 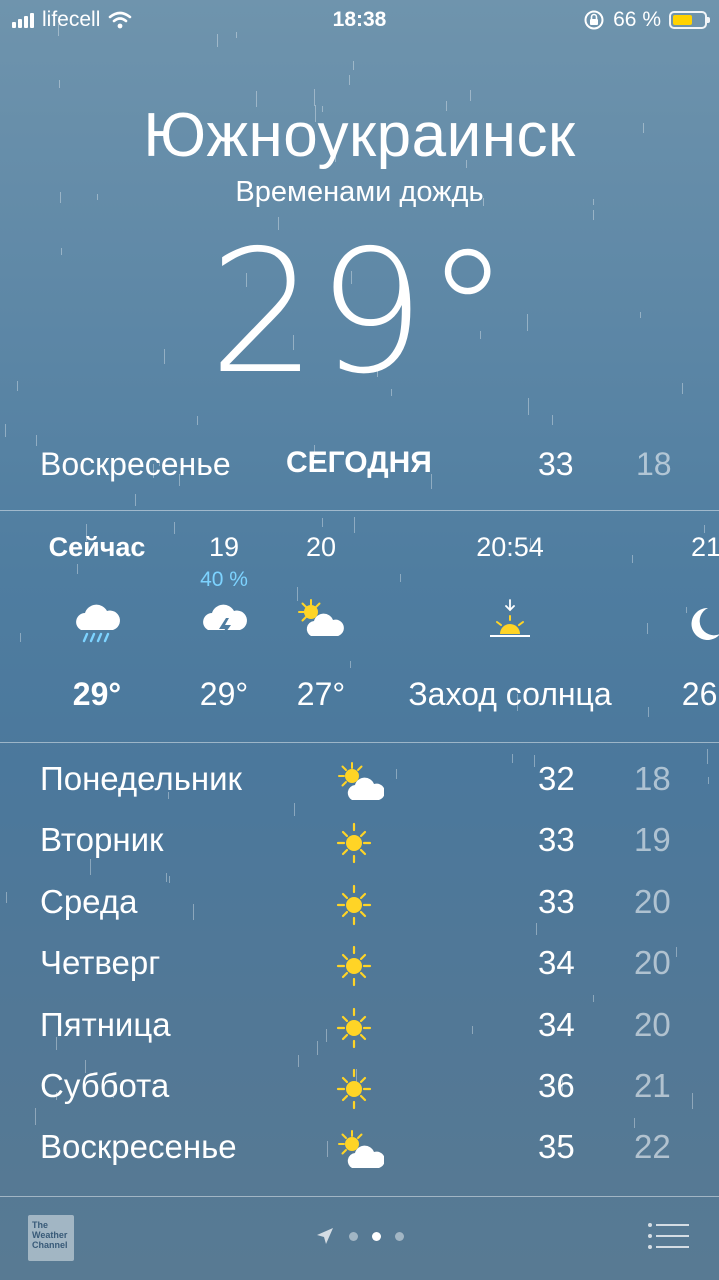 What do you see at coordinates (684, 627) in the screenshot?
I see `hourly-item: 21 26°` at bounding box center [684, 627].